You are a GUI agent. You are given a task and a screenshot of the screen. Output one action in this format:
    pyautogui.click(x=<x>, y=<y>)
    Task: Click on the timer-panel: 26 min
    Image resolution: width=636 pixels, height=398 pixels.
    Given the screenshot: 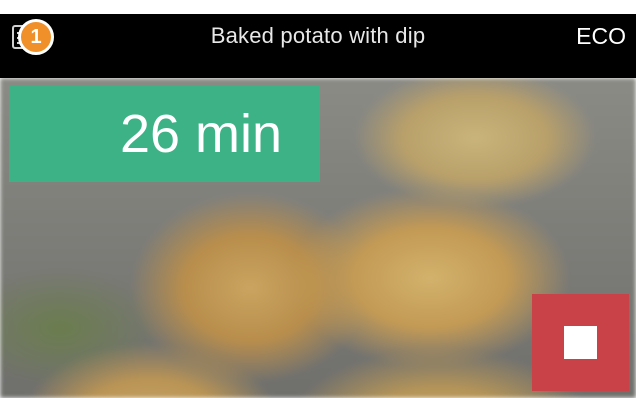 What is the action you would take?
    pyautogui.click(x=201, y=134)
    